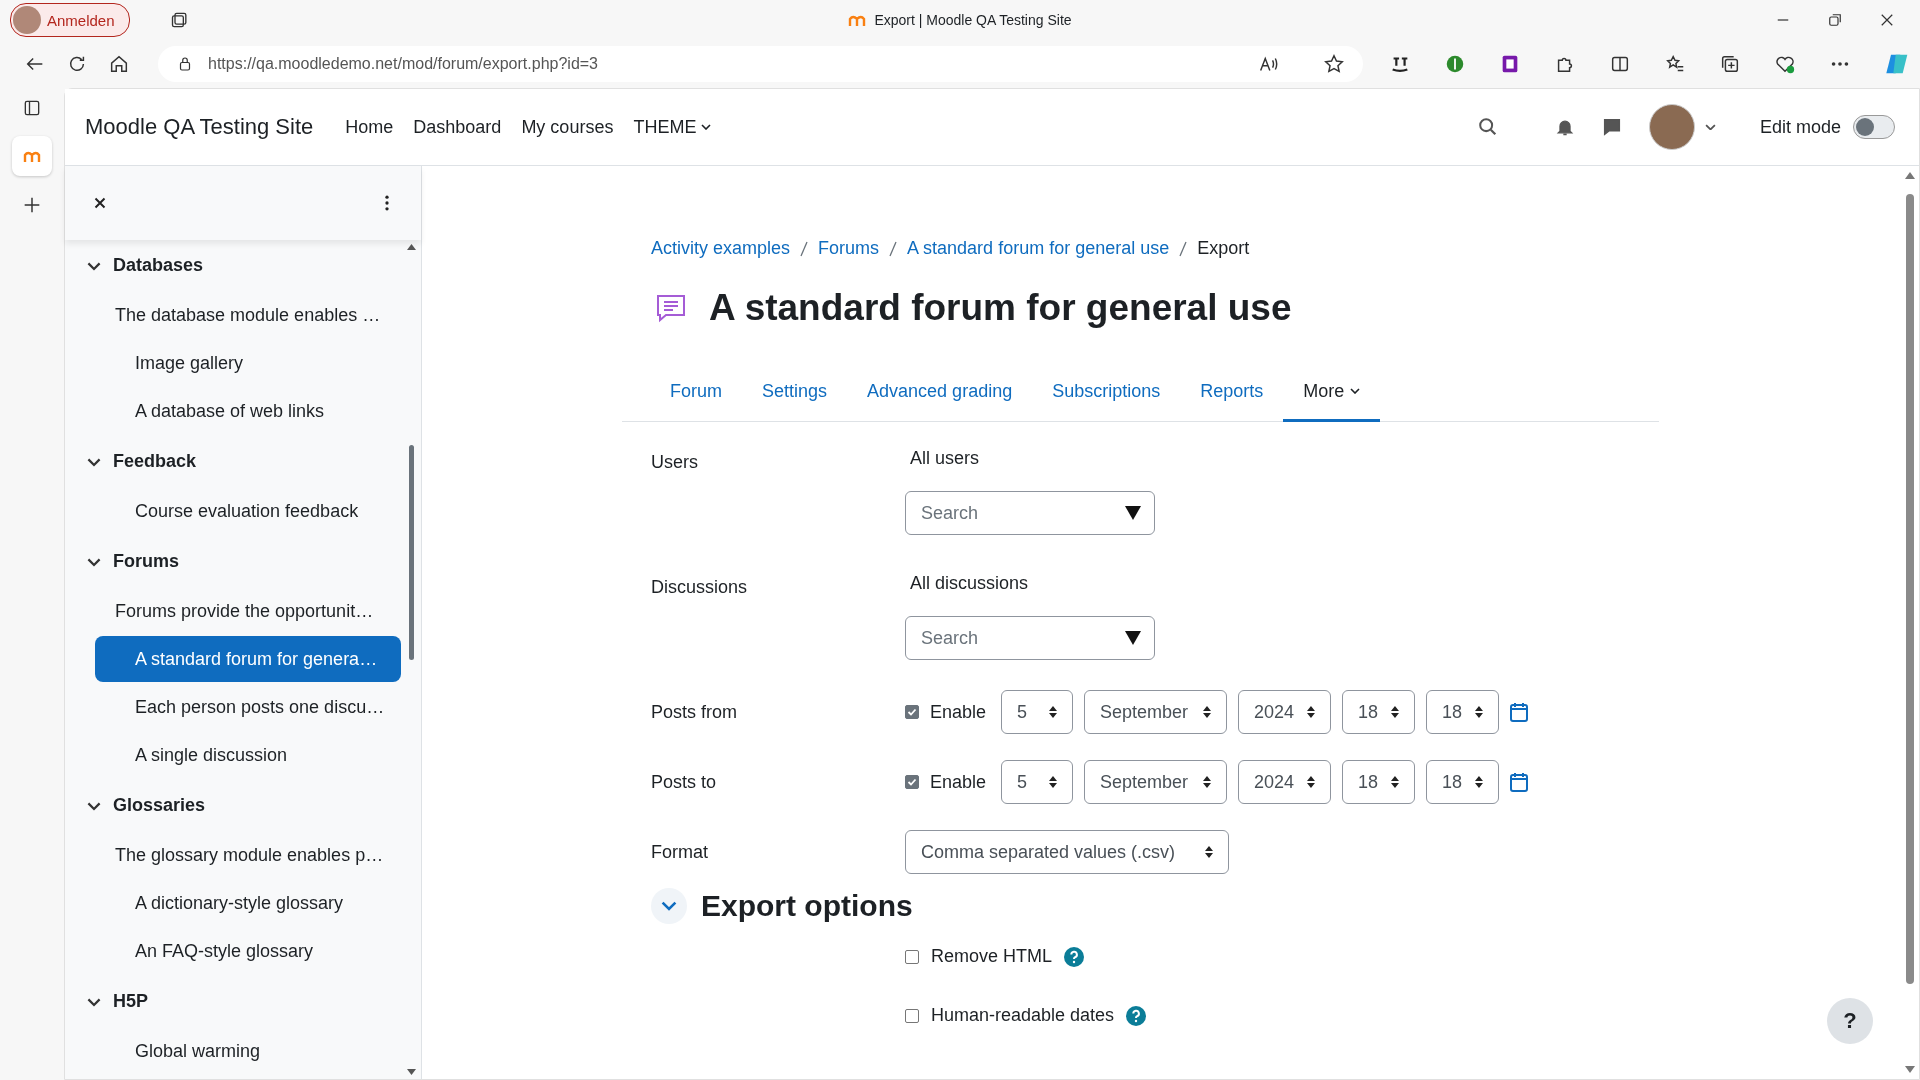 This screenshot has width=1920, height=1080. Describe the element at coordinates (199, 127) in the screenshot. I see `site-name: Moodle QA Testing Site` at that location.